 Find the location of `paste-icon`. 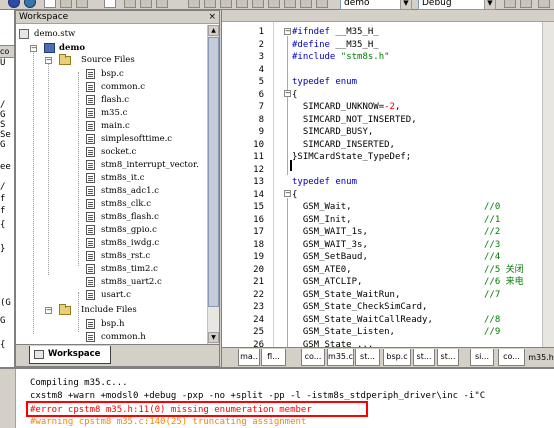

paste-icon is located at coordinates (162, 4).